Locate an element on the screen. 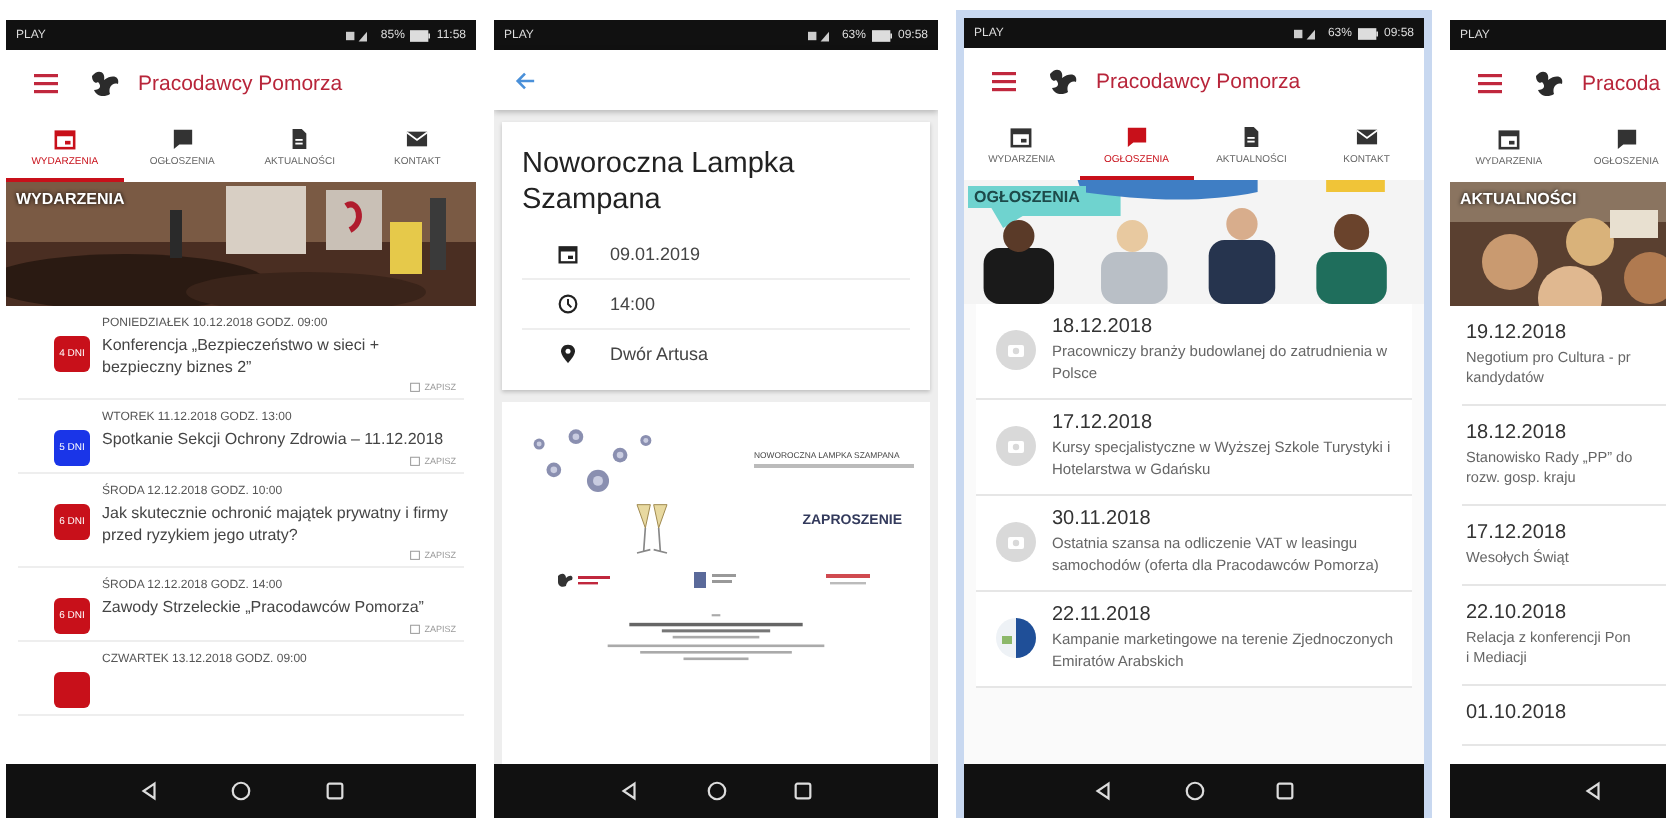 The width and height of the screenshot is (1666, 818). event-title: Spotkanie Sekcji Ochrony Zdrowia – 11.12.2018 is located at coordinates (279, 440).